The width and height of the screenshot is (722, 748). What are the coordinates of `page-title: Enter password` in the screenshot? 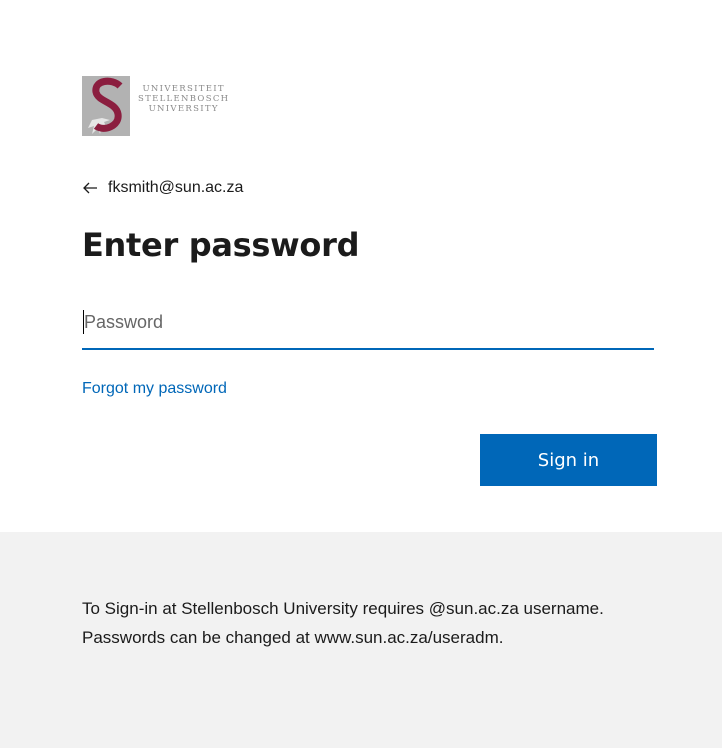 It's located at (221, 245).